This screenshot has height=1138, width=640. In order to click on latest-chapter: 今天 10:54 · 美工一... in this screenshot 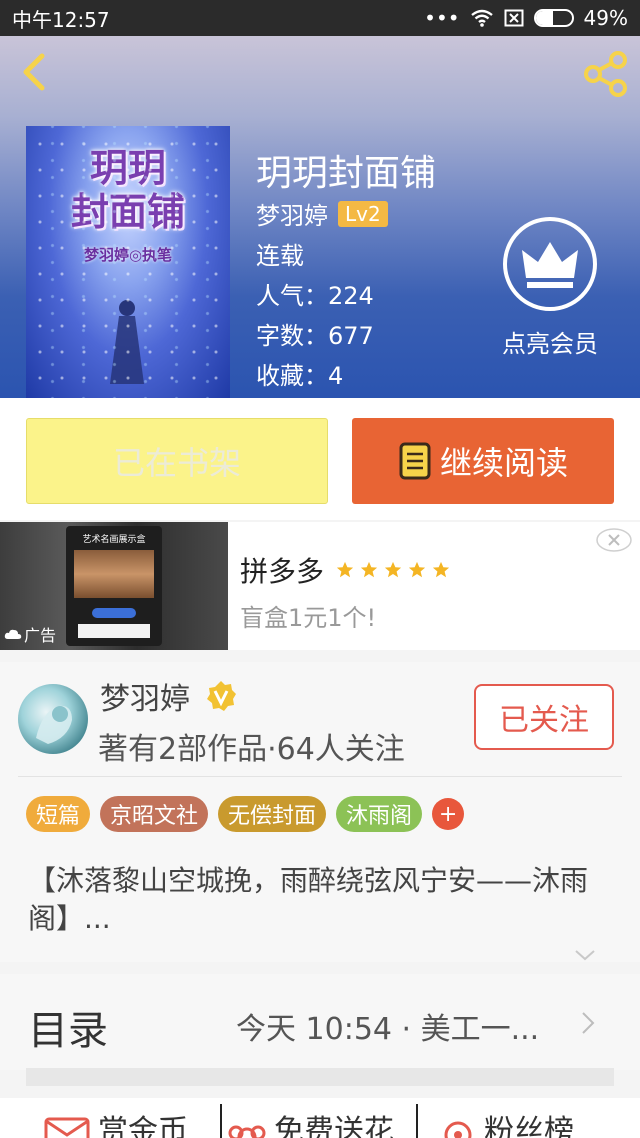, I will do `click(388, 1029)`.